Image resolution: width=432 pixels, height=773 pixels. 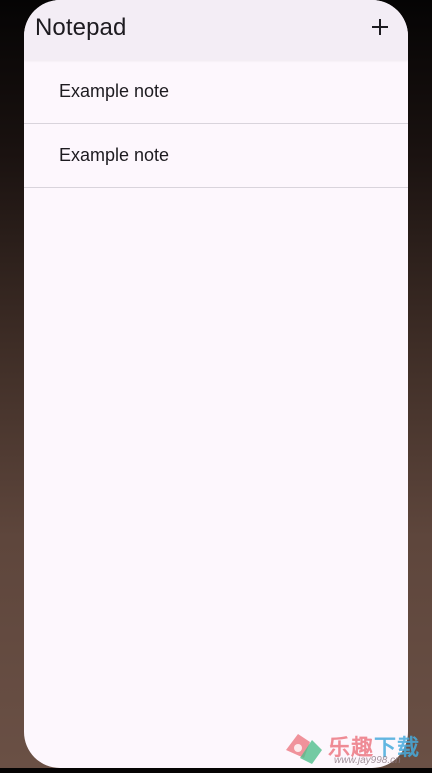 I want to click on watermark: 乐趣下载 www.jay998.cn, so click(x=357, y=748).